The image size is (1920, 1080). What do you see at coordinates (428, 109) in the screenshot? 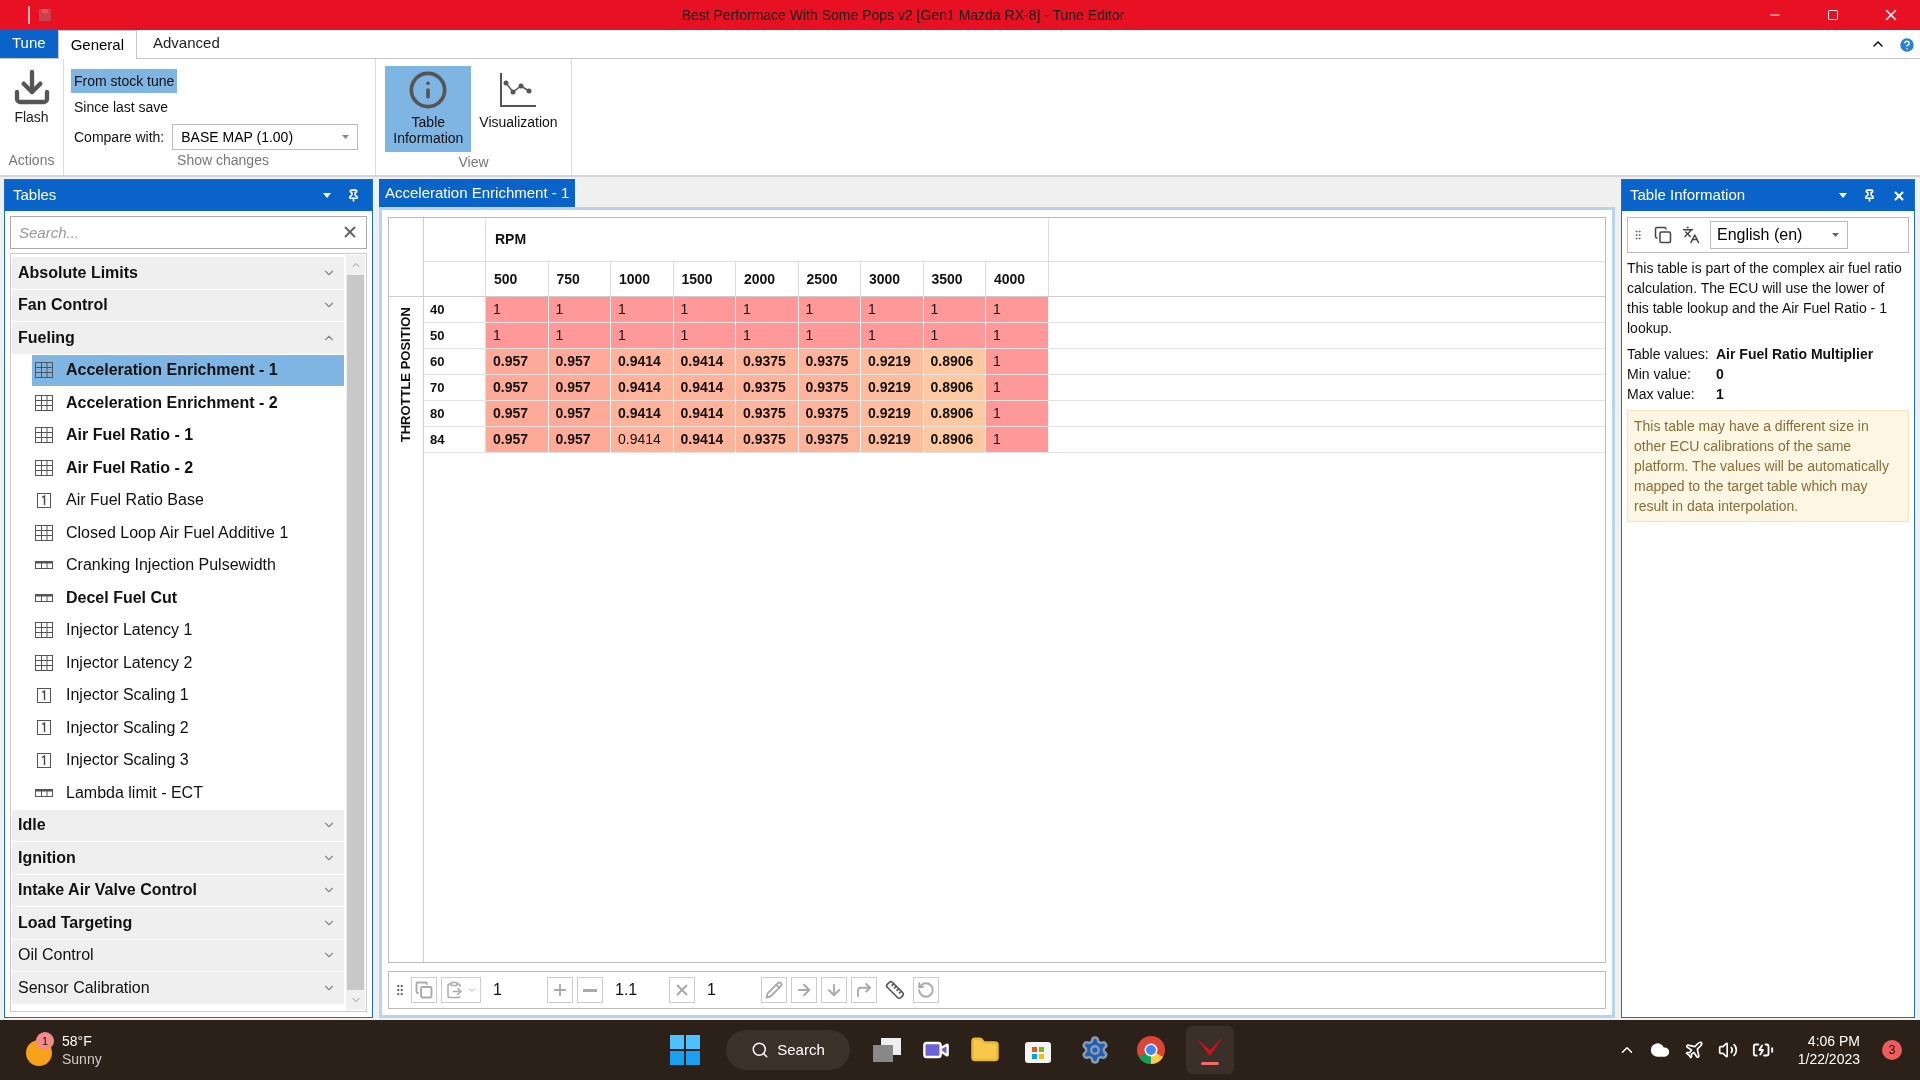
I see `view-button: Table Information` at bounding box center [428, 109].